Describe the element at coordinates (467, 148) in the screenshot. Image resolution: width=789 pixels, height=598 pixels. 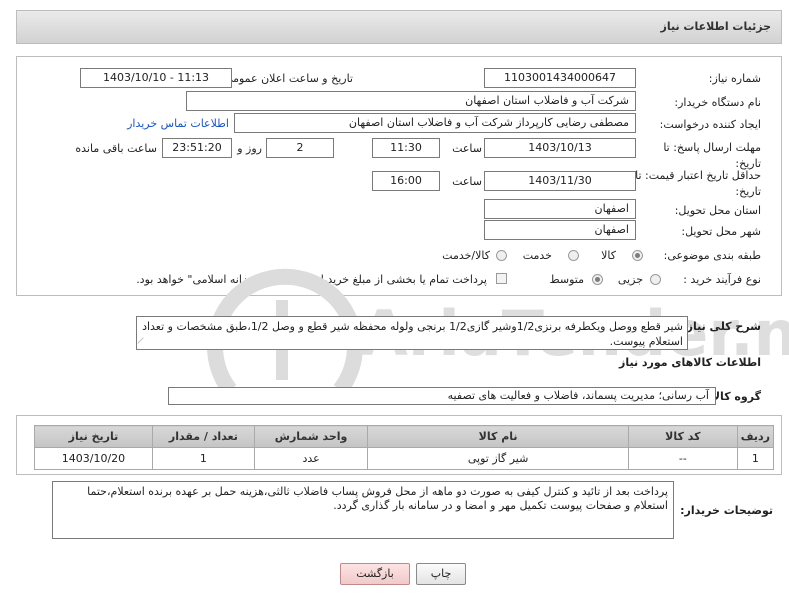
I see `reply-time-label: ساعت` at that location.